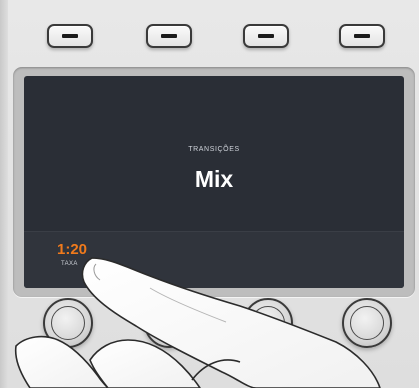 Image resolution: width=419 pixels, height=388 pixels. I want to click on knob-4-dial, so click(367, 323).